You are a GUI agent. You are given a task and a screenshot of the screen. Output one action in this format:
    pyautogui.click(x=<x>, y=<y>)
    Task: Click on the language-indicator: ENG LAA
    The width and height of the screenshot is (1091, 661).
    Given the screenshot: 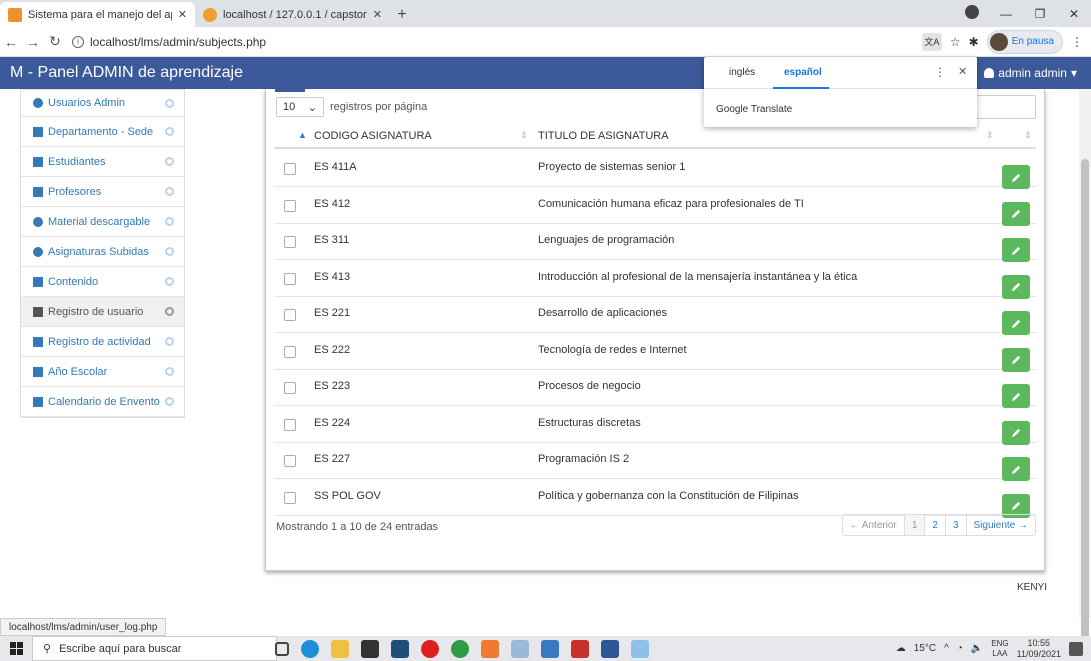 What is the action you would take?
    pyautogui.click(x=999, y=649)
    